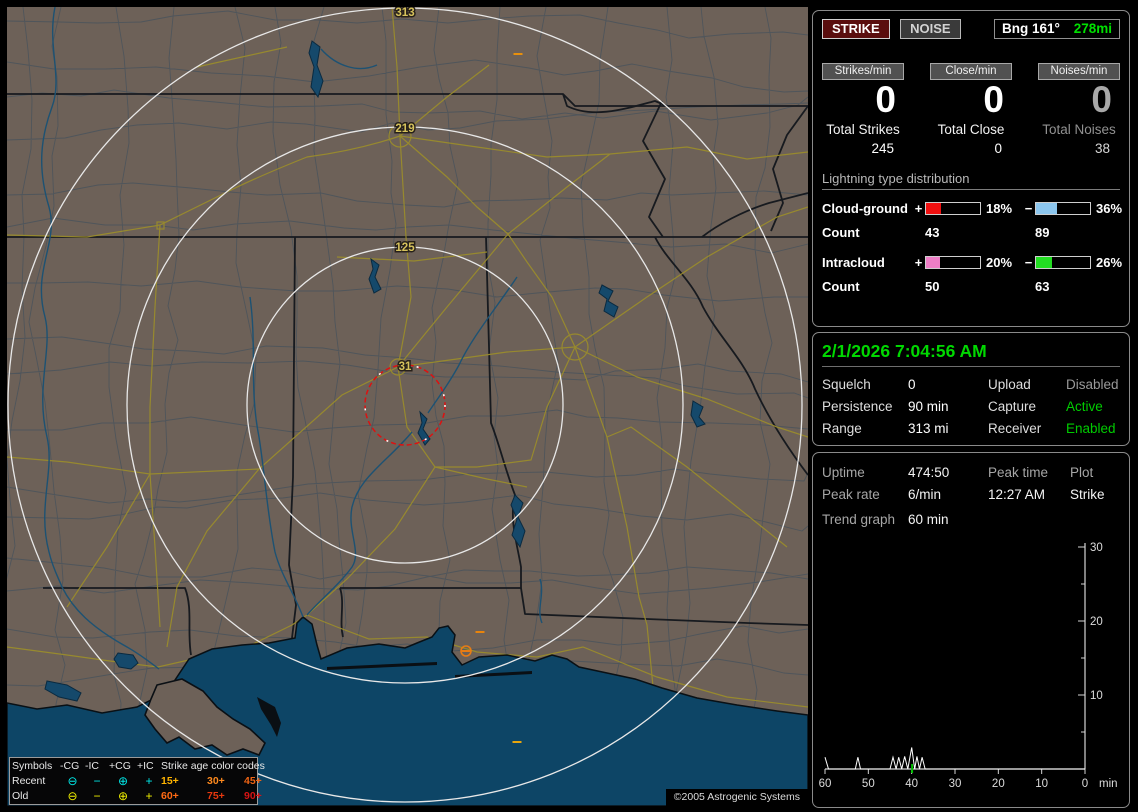  I want to click on ic-plus-bar, so click(953, 262).